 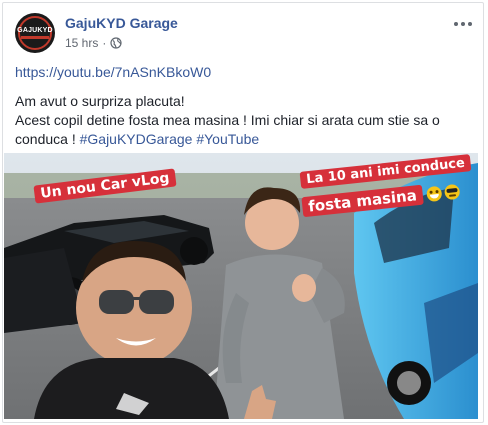 What do you see at coordinates (113, 72) in the screenshot?
I see `youtube-link: https://youtu.be/7nASnKBkoW0` at bounding box center [113, 72].